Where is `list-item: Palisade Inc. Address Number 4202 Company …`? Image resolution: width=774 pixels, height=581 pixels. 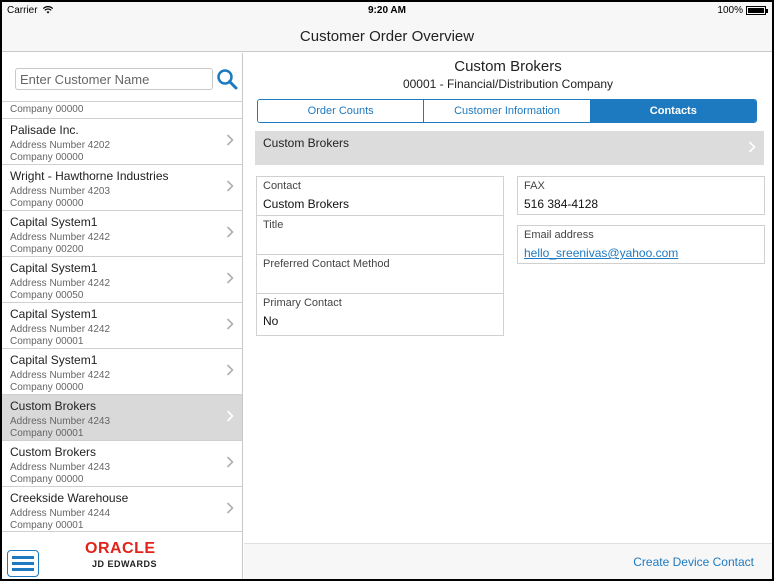 list-item: Palisade Inc. Address Number 4202 Company … is located at coordinates (122, 142).